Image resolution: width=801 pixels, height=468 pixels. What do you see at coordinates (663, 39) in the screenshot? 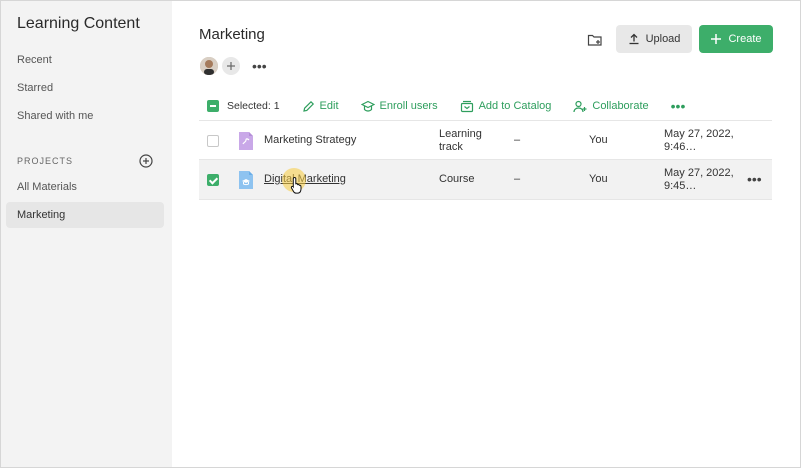
I see `upload-label: Upload` at bounding box center [663, 39].